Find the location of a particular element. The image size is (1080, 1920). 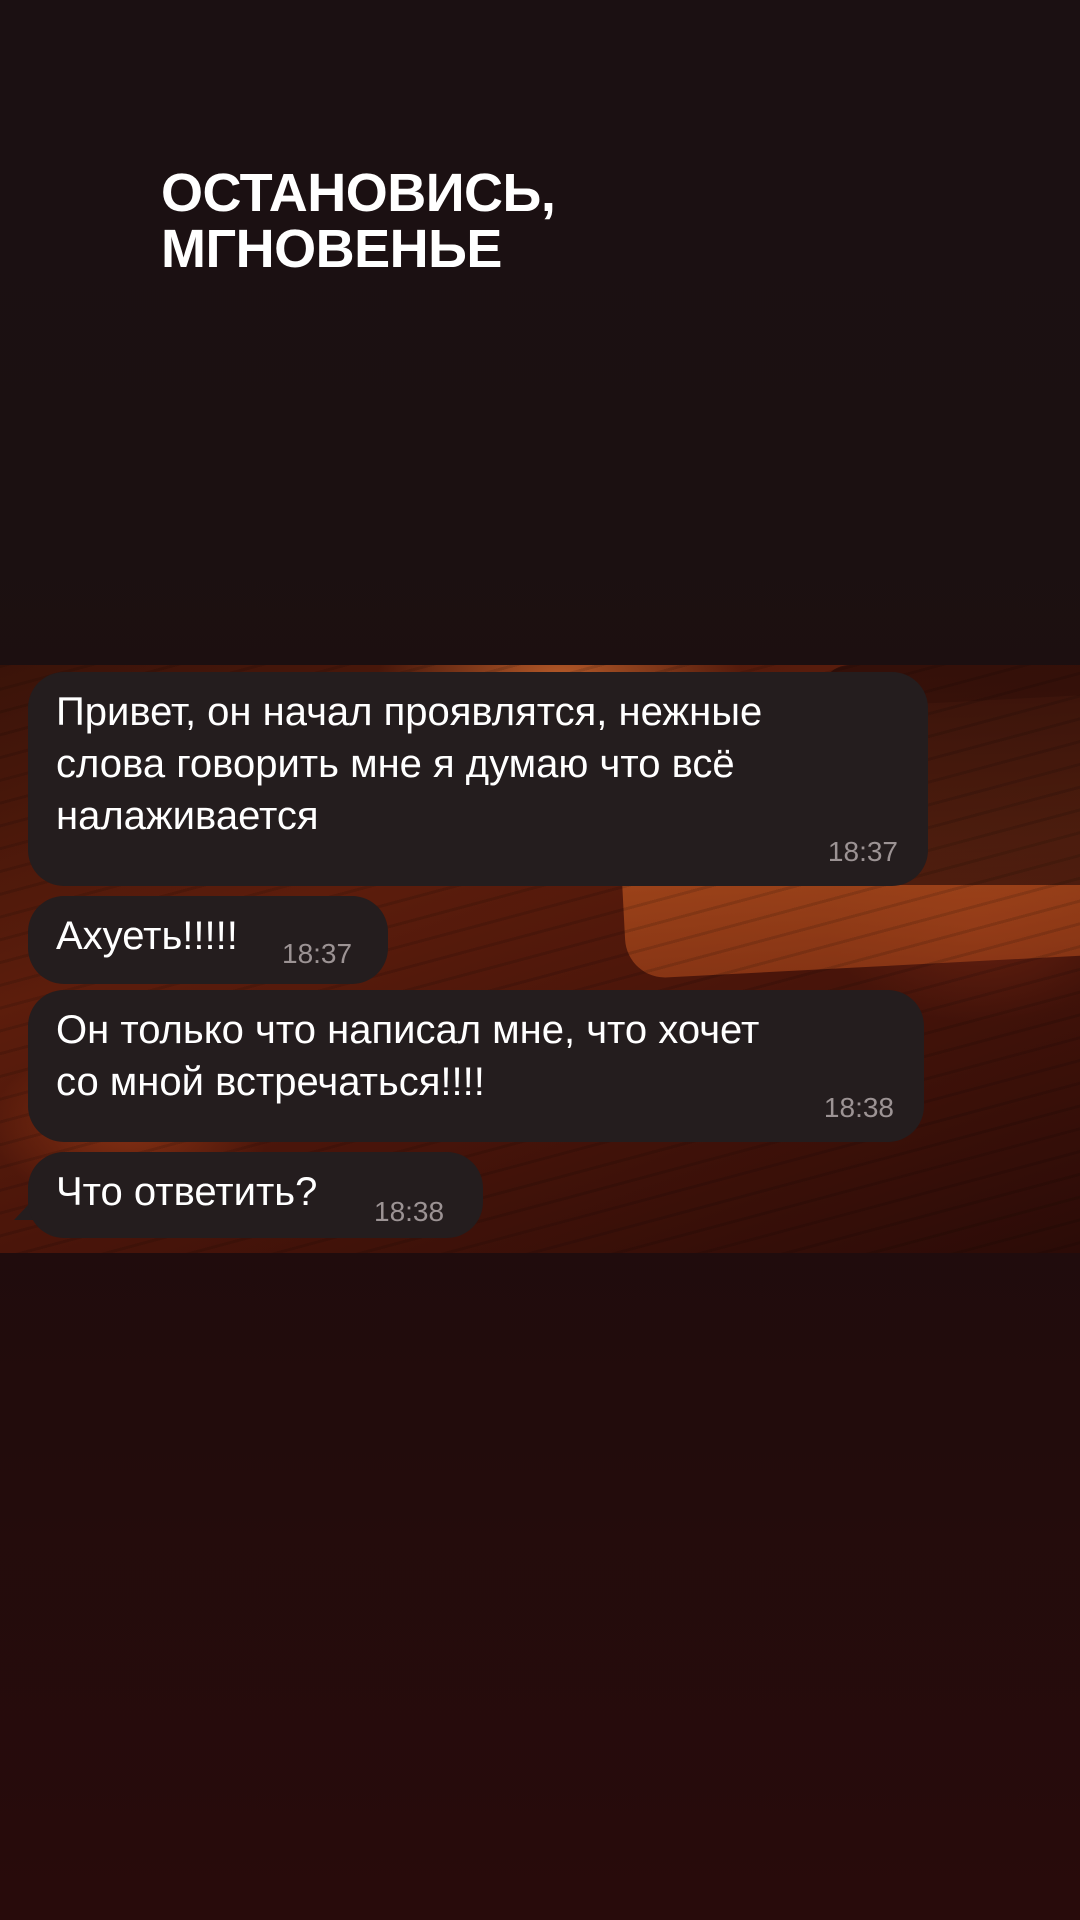

message-text: Ахуеть!!!!! is located at coordinates (147, 936).